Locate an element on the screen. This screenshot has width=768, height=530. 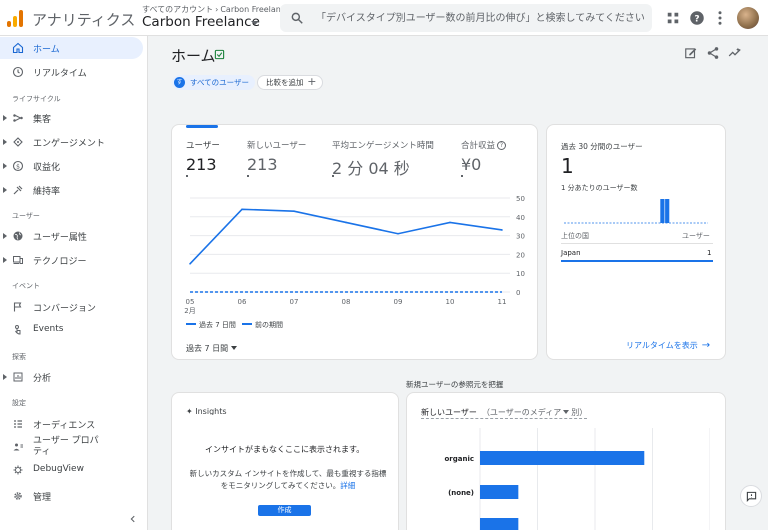
sidebar-item-realtime: リアルタイム is located at coordinates (71, 72).